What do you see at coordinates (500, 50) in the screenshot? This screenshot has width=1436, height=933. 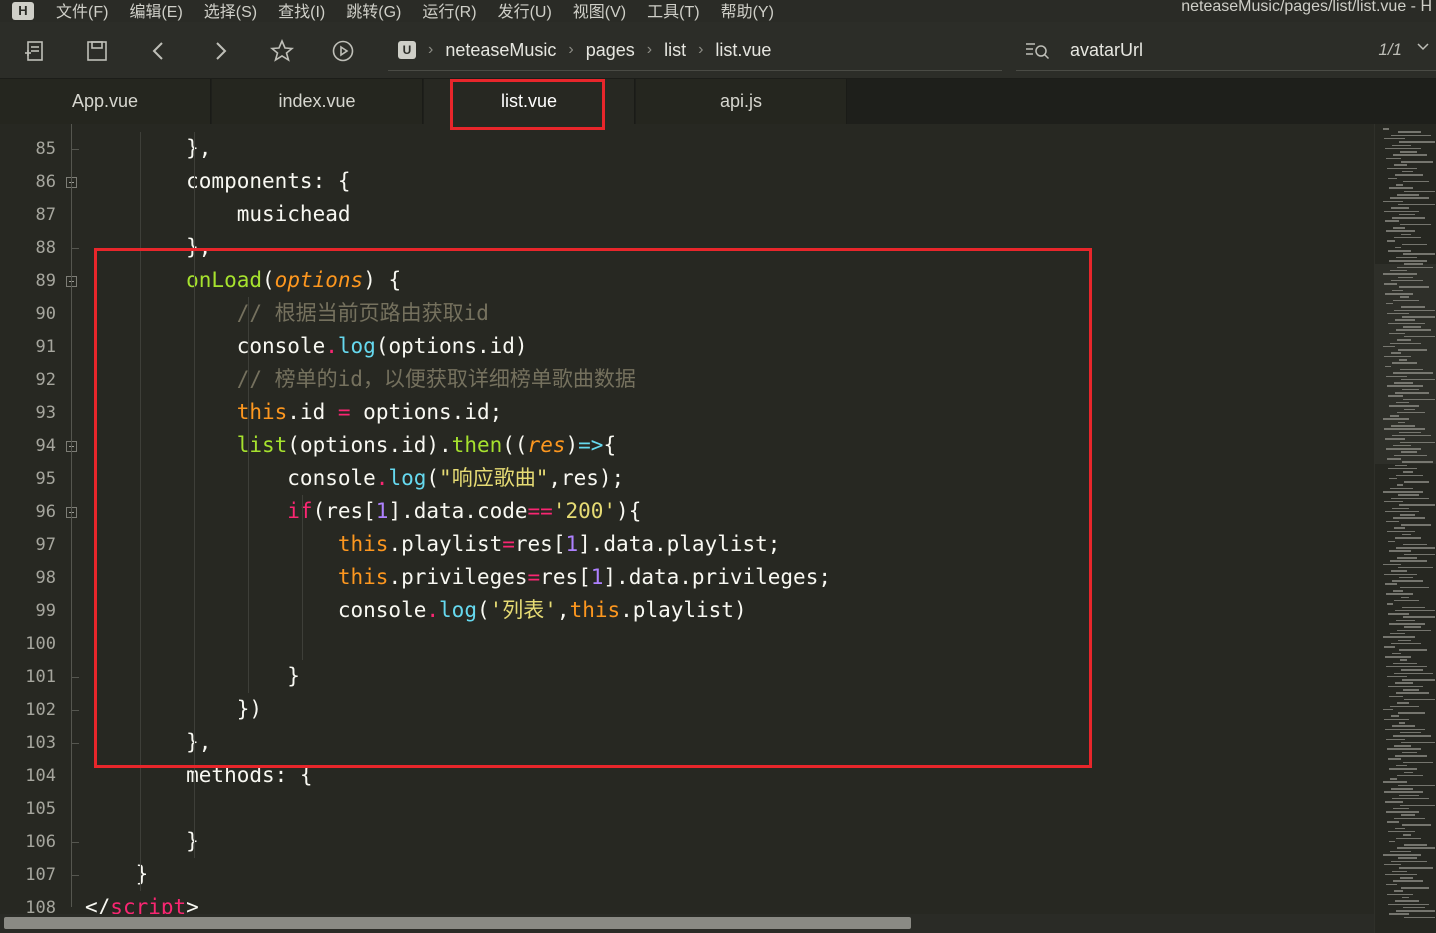 I see `breadcrumb-project: neteaseMusic` at bounding box center [500, 50].